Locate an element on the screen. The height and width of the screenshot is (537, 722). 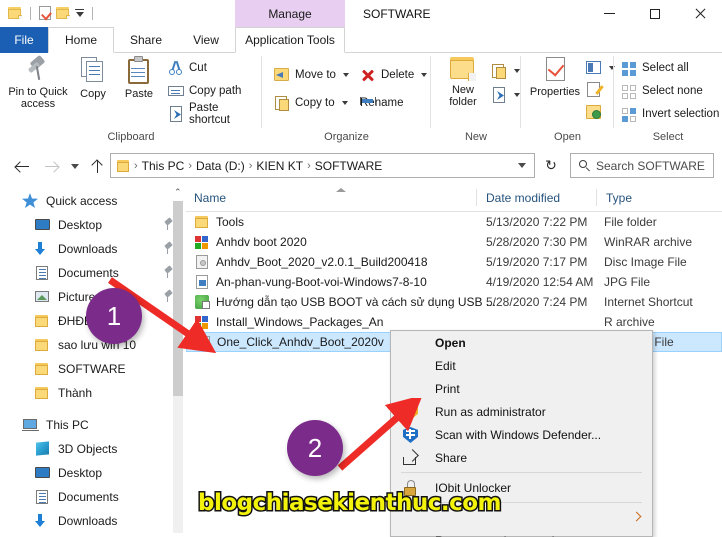
recent-locations-button is located at coordinates (75, 166).